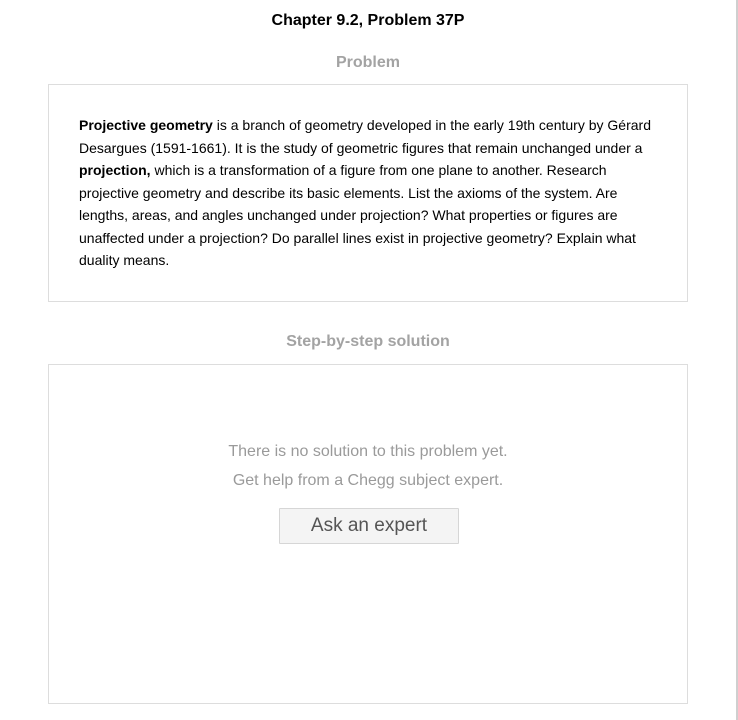  Describe the element at coordinates (369, 526) in the screenshot. I see `ask-an-expert-button: Ask an expert` at that location.